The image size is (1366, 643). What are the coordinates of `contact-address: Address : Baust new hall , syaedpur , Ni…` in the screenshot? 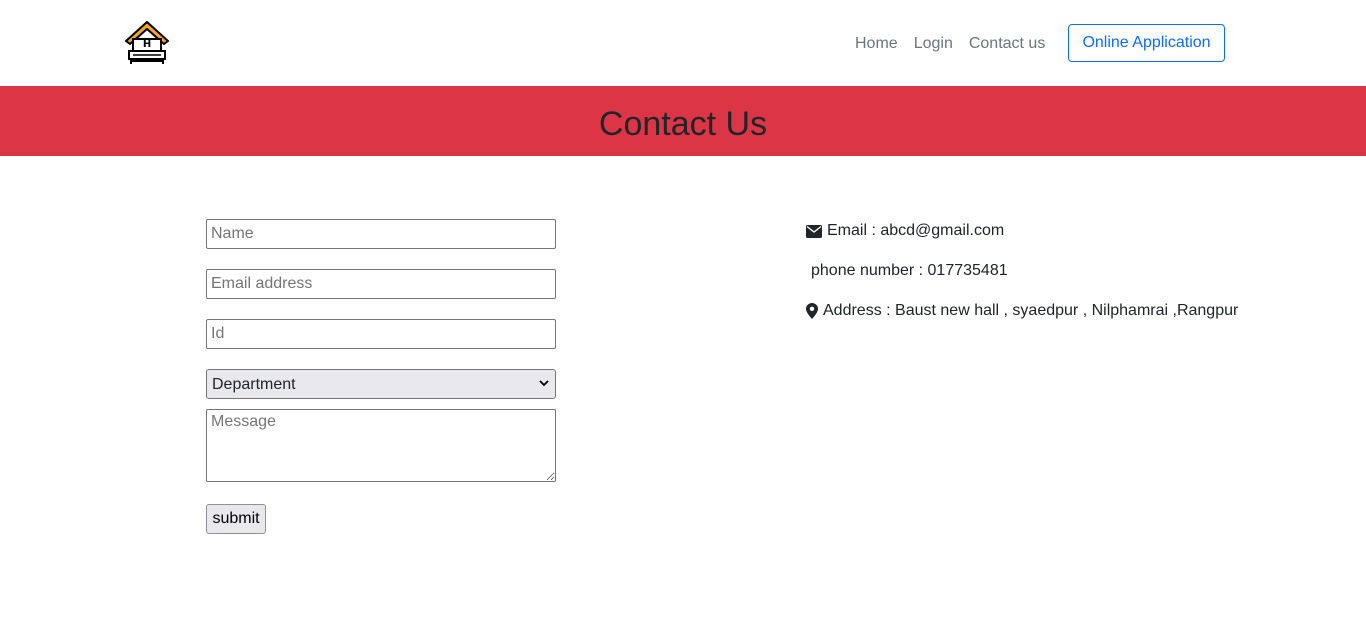 It's located at (1022, 311).